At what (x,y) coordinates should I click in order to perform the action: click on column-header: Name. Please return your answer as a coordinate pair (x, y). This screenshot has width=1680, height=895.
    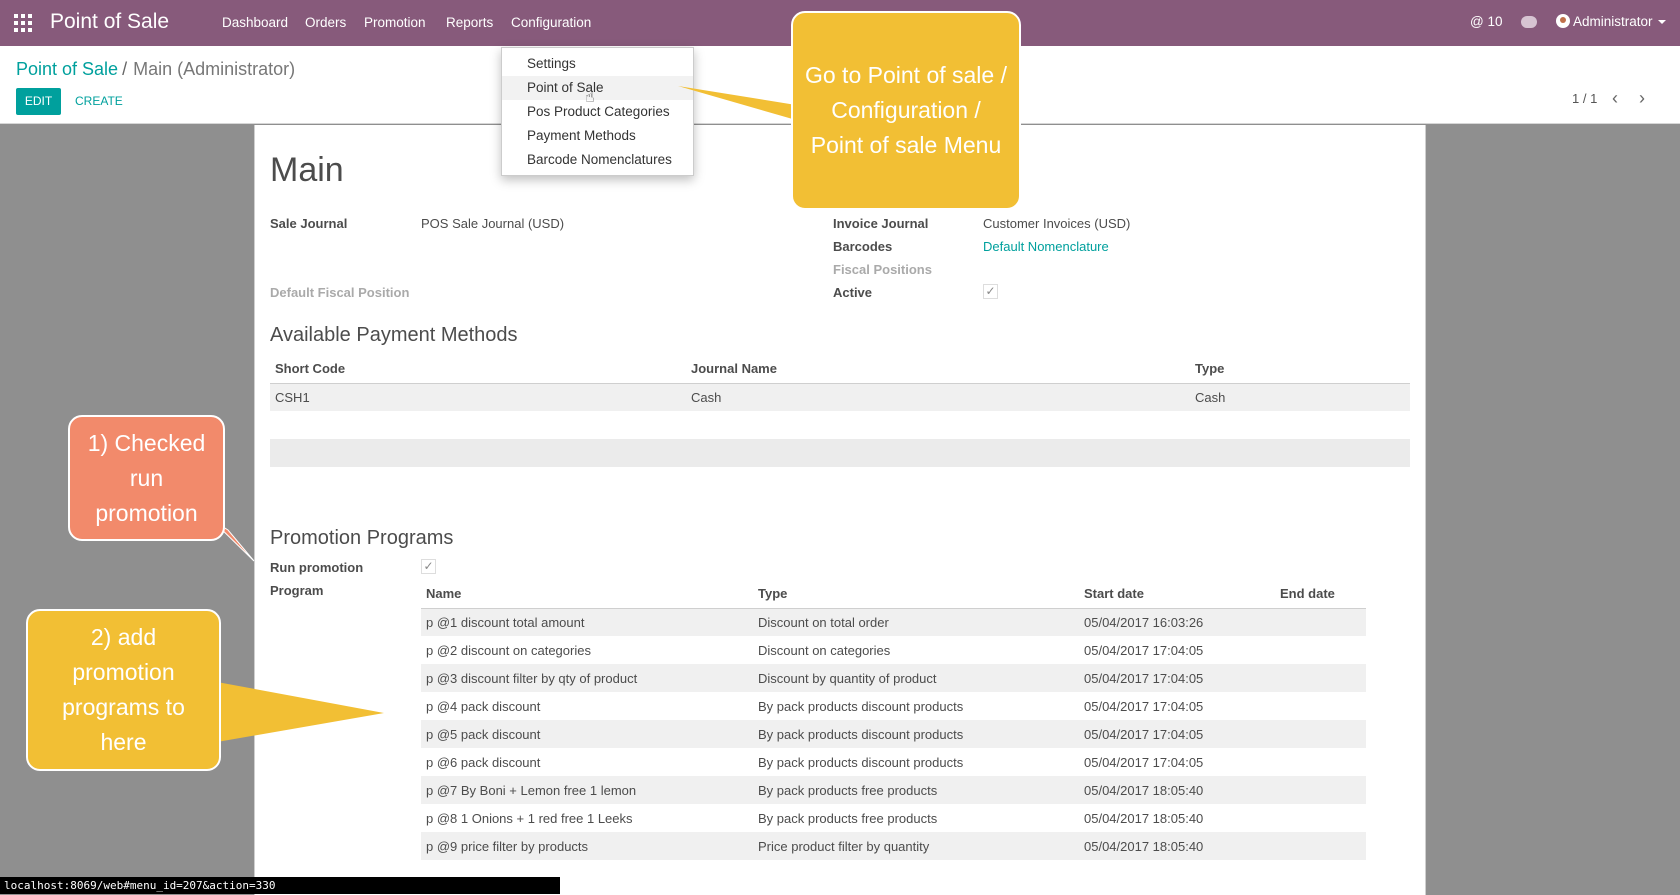
    Looking at the image, I should click on (587, 594).